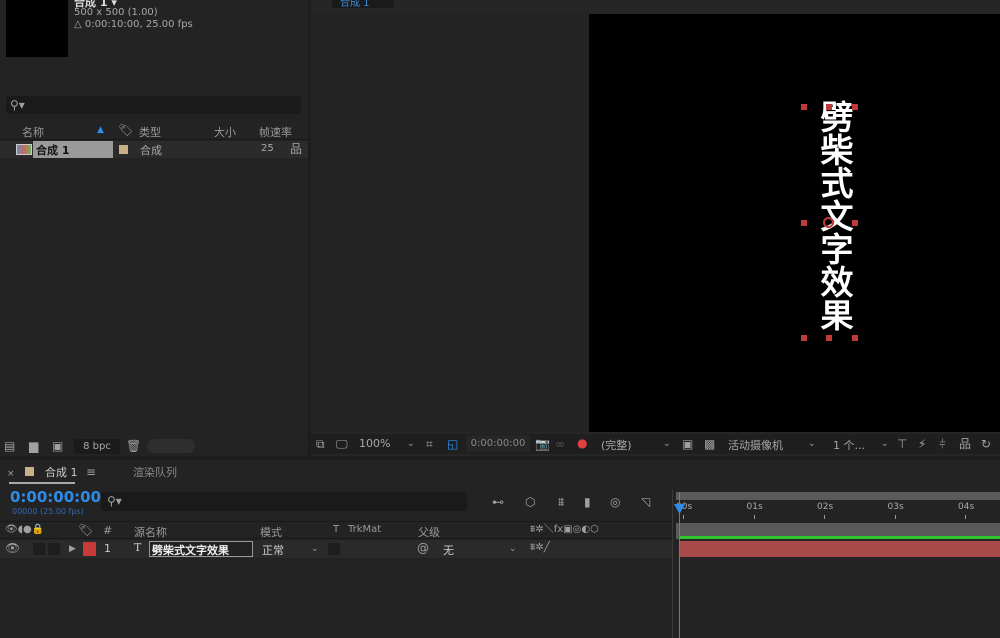  Describe the element at coordinates (448, 550) in the screenshot. I see `parent-dropdown: 无` at that location.